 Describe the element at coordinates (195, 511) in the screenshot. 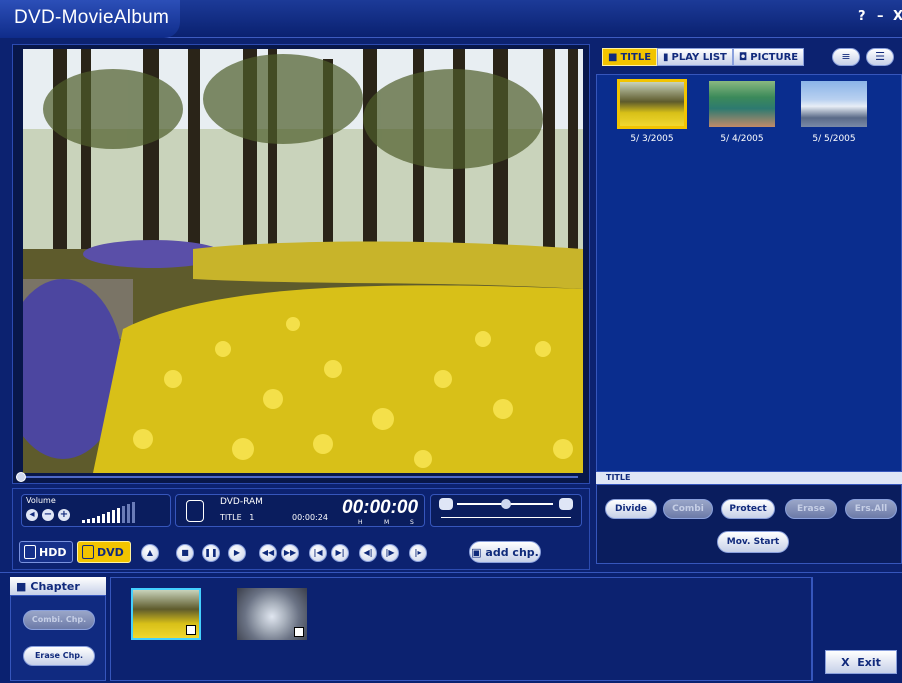

I see `dvd-disc-icon` at that location.